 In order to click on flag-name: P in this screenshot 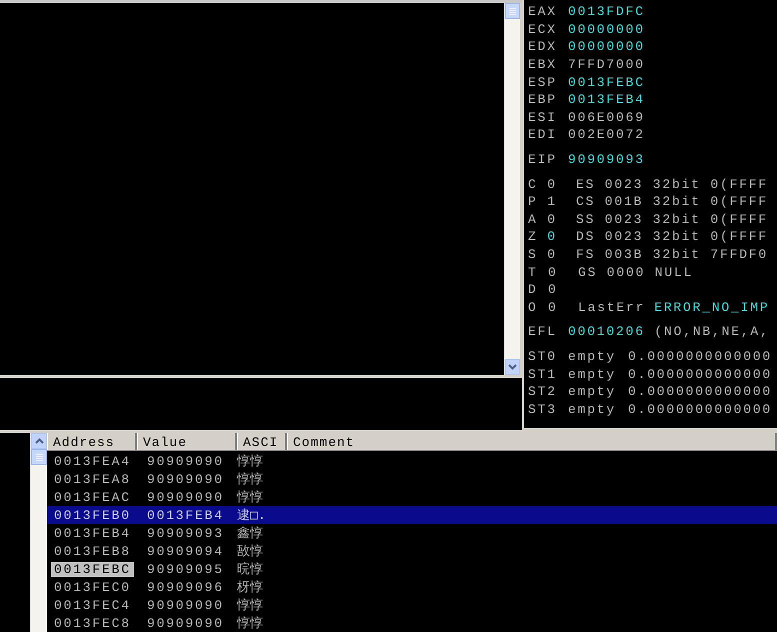, I will do `click(533, 202)`.